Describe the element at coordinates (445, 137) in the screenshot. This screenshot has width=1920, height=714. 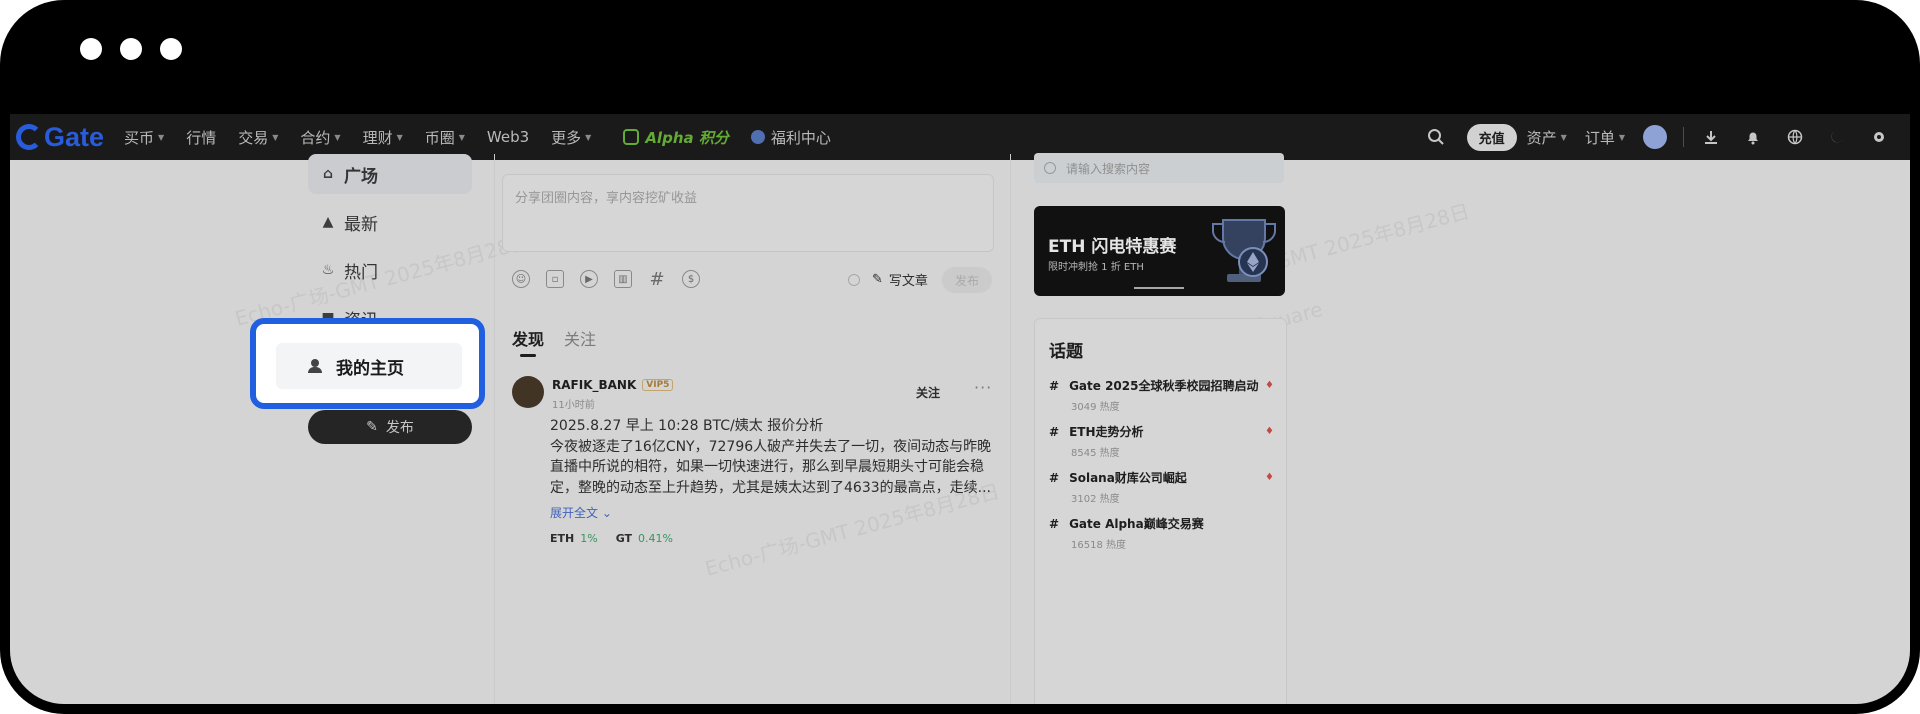
I see `nav-item-community: 币圈 ▼` at that location.